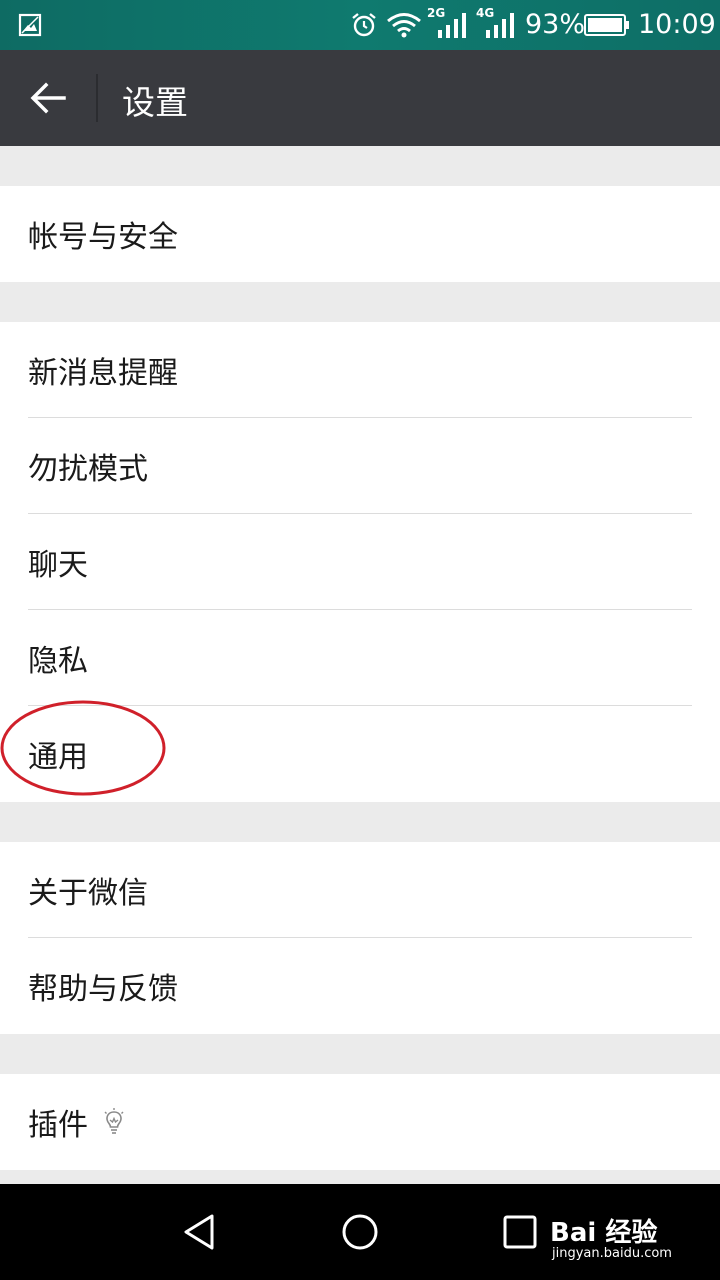 The height and width of the screenshot is (1280, 720). Describe the element at coordinates (360, 370) in the screenshot. I see `settings-item-notifications: 新消息提醒` at that location.